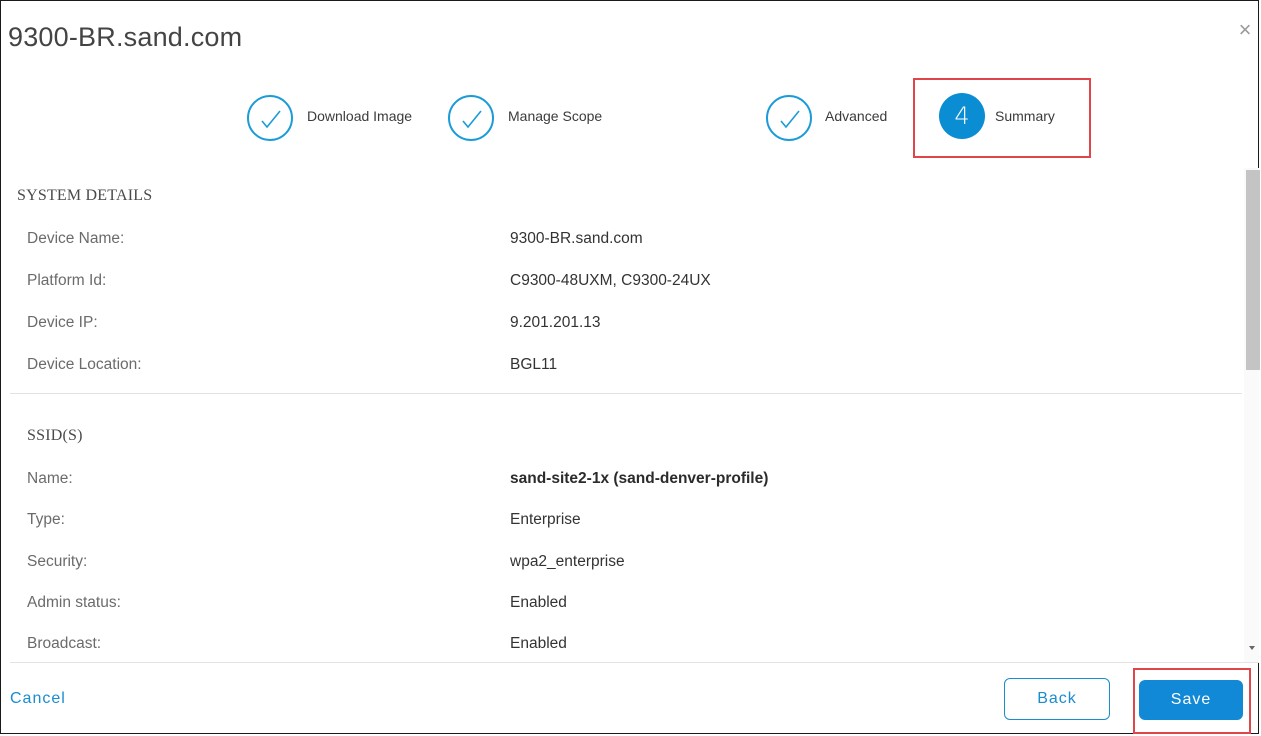 This screenshot has height=736, width=1261. I want to click on footer-divider, so click(634, 662).